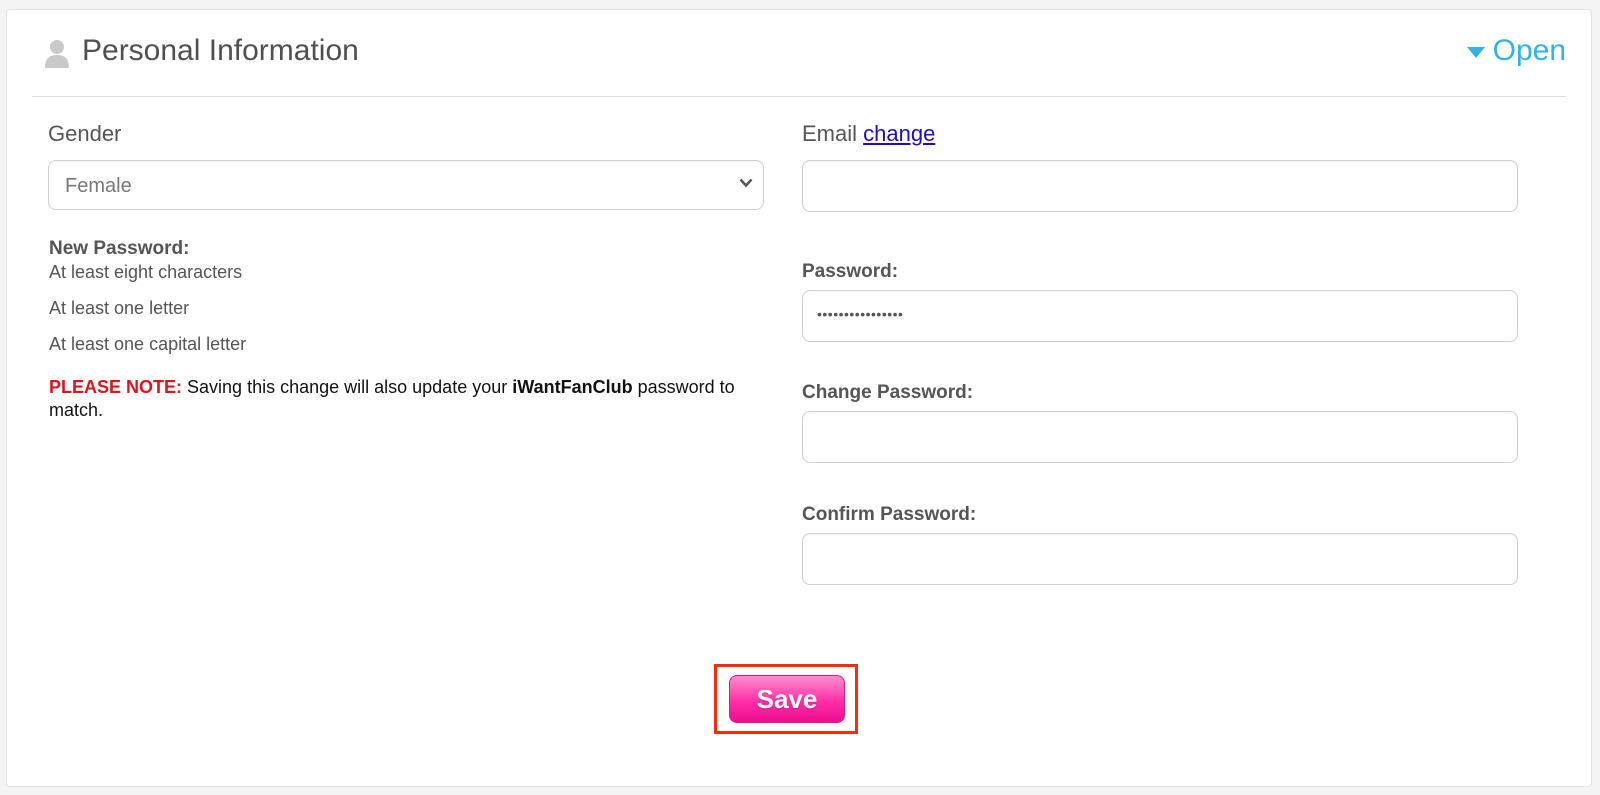 This screenshot has height=795, width=1600. What do you see at coordinates (57, 54) in the screenshot?
I see `user-icon` at bounding box center [57, 54].